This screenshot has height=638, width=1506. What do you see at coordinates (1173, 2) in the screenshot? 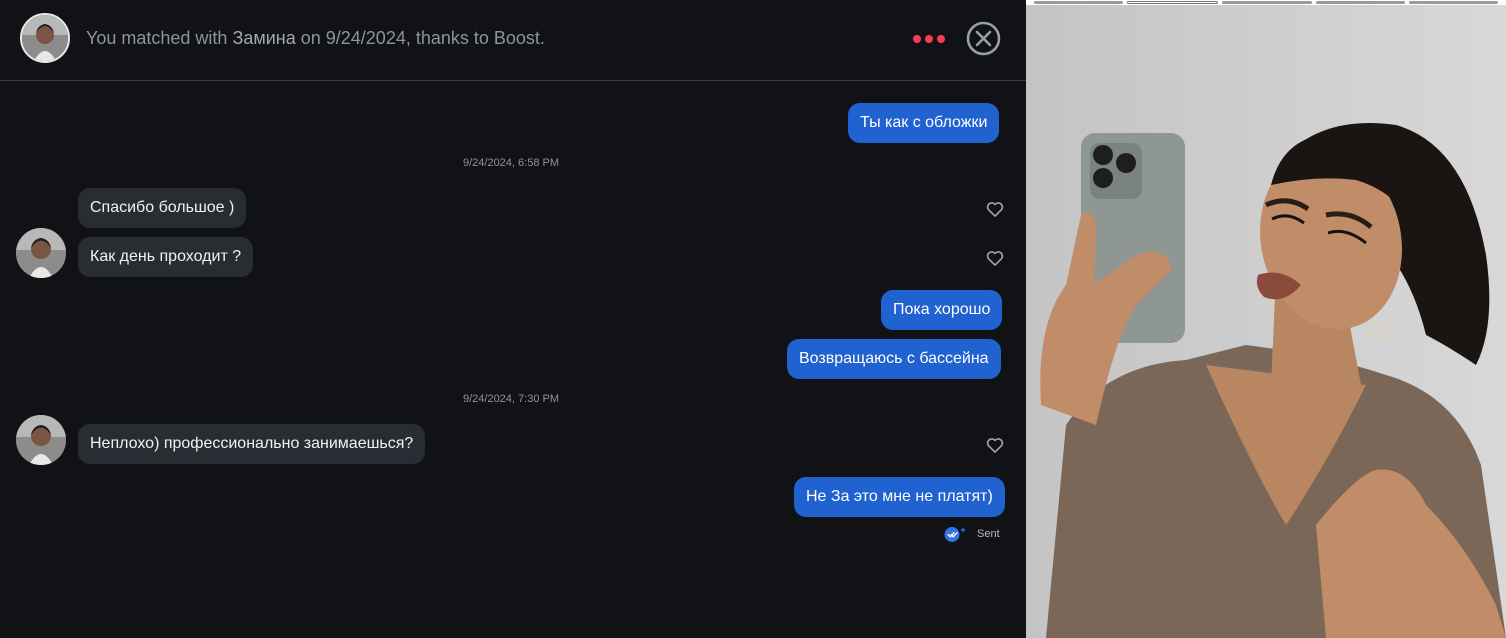
I see `photo-progress-segment-active` at bounding box center [1173, 2].